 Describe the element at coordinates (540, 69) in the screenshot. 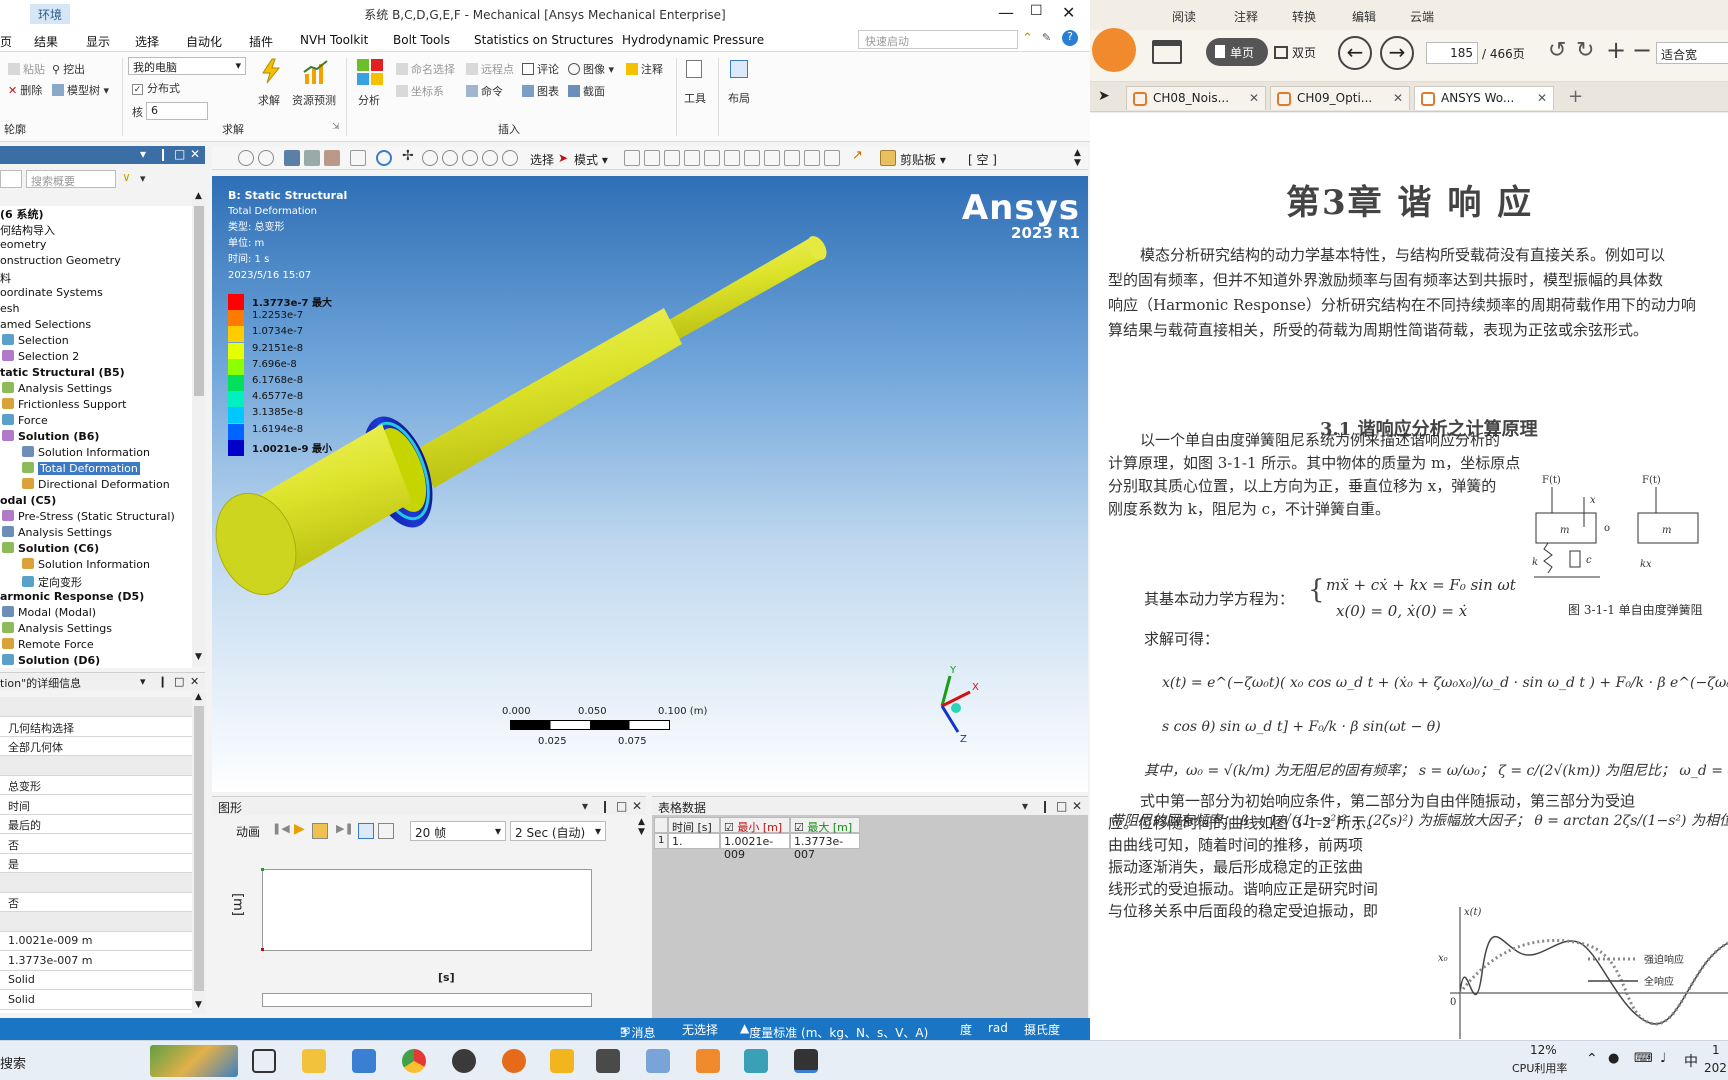

I see `comment-button: 评论` at that location.